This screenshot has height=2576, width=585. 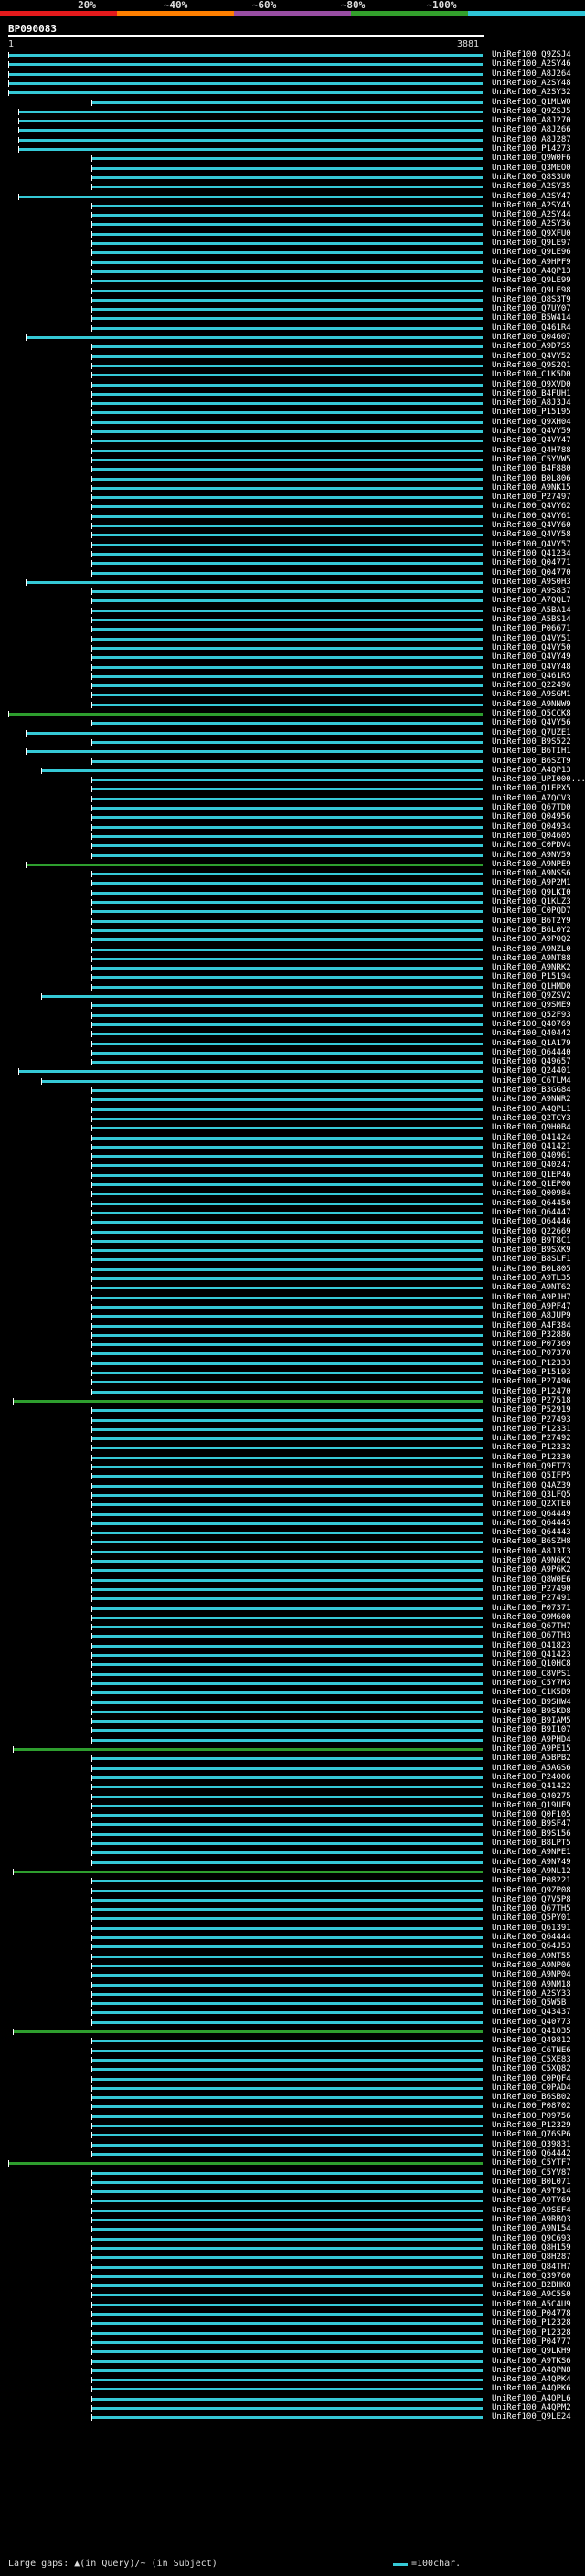 I want to click on query-title: BP090083, so click(x=32, y=29).